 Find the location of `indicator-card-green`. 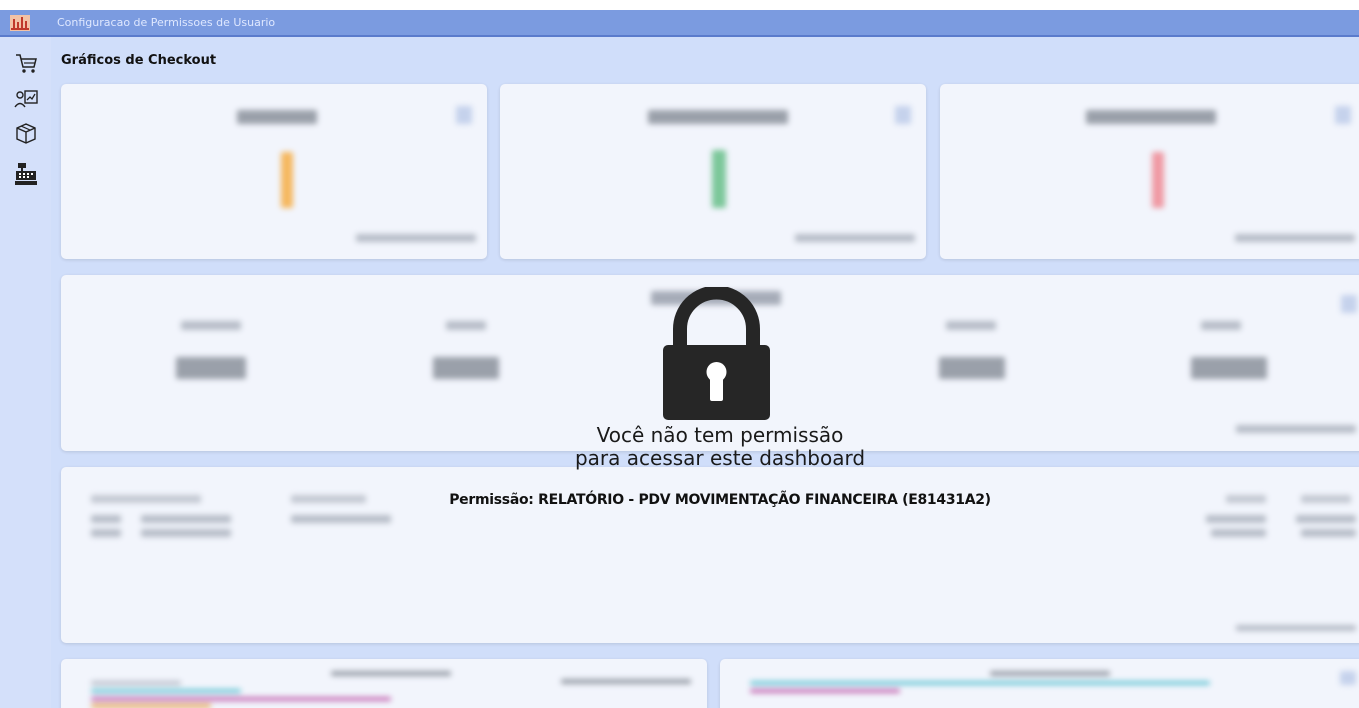

indicator-card-green is located at coordinates (713, 171).